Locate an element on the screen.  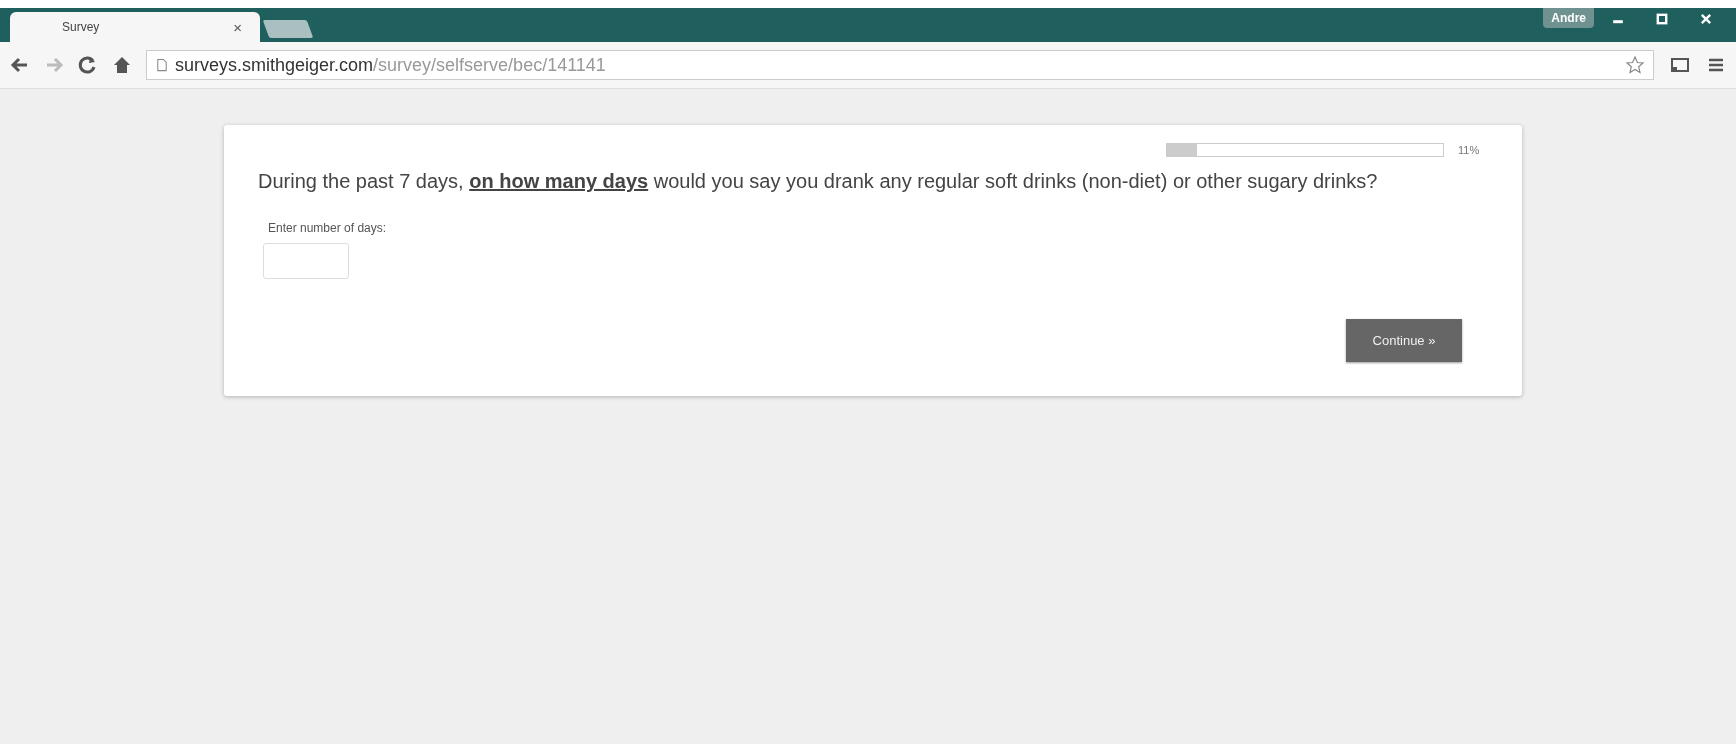
field-label: Enter number of days: is located at coordinates (328, 228).